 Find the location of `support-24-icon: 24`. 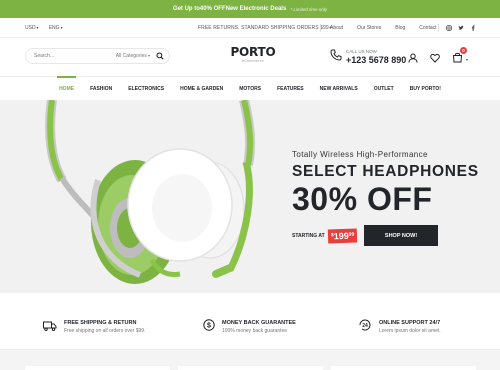

support-24-icon: 24 is located at coordinates (365, 327).